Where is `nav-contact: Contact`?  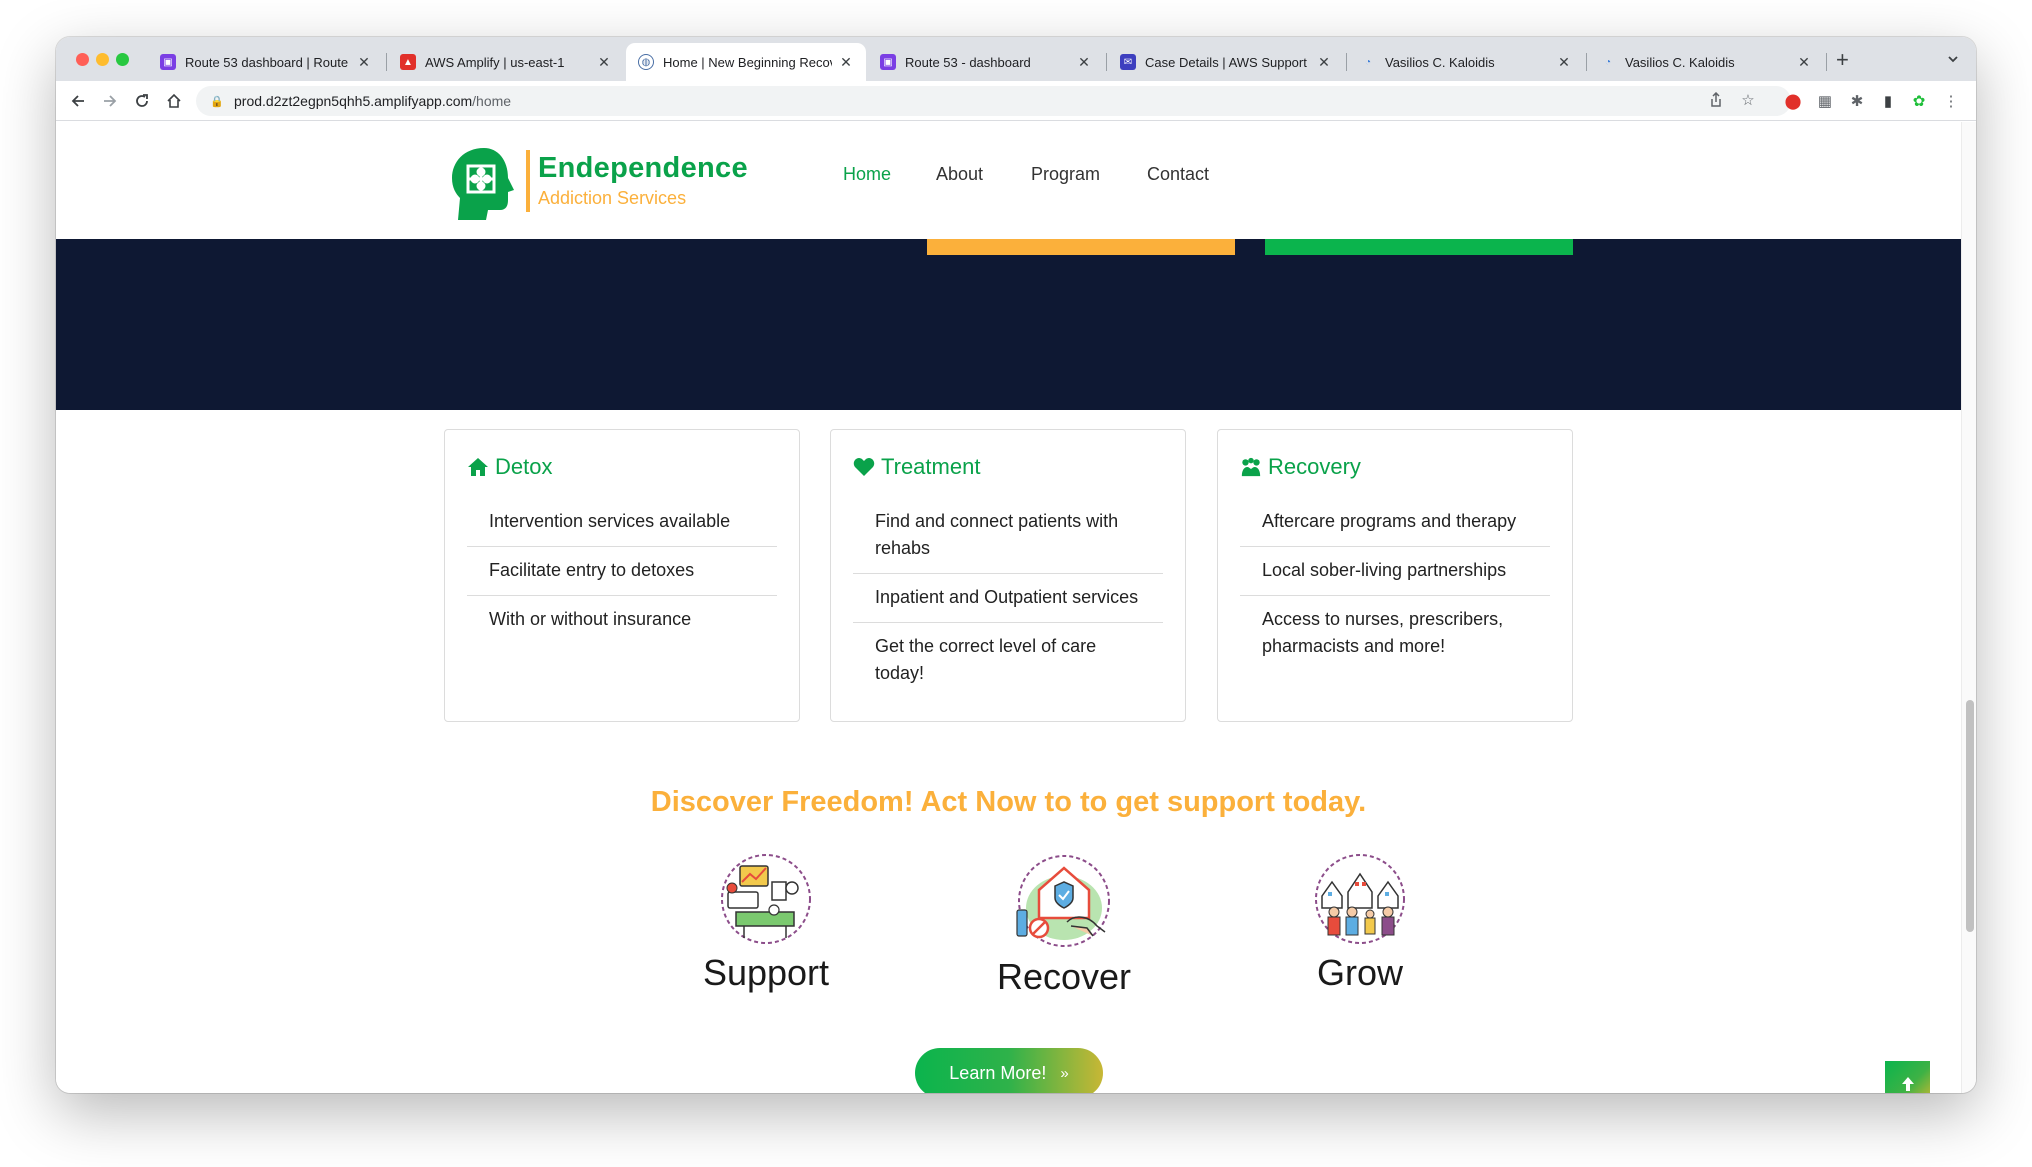
nav-contact: Contact is located at coordinates (1178, 174).